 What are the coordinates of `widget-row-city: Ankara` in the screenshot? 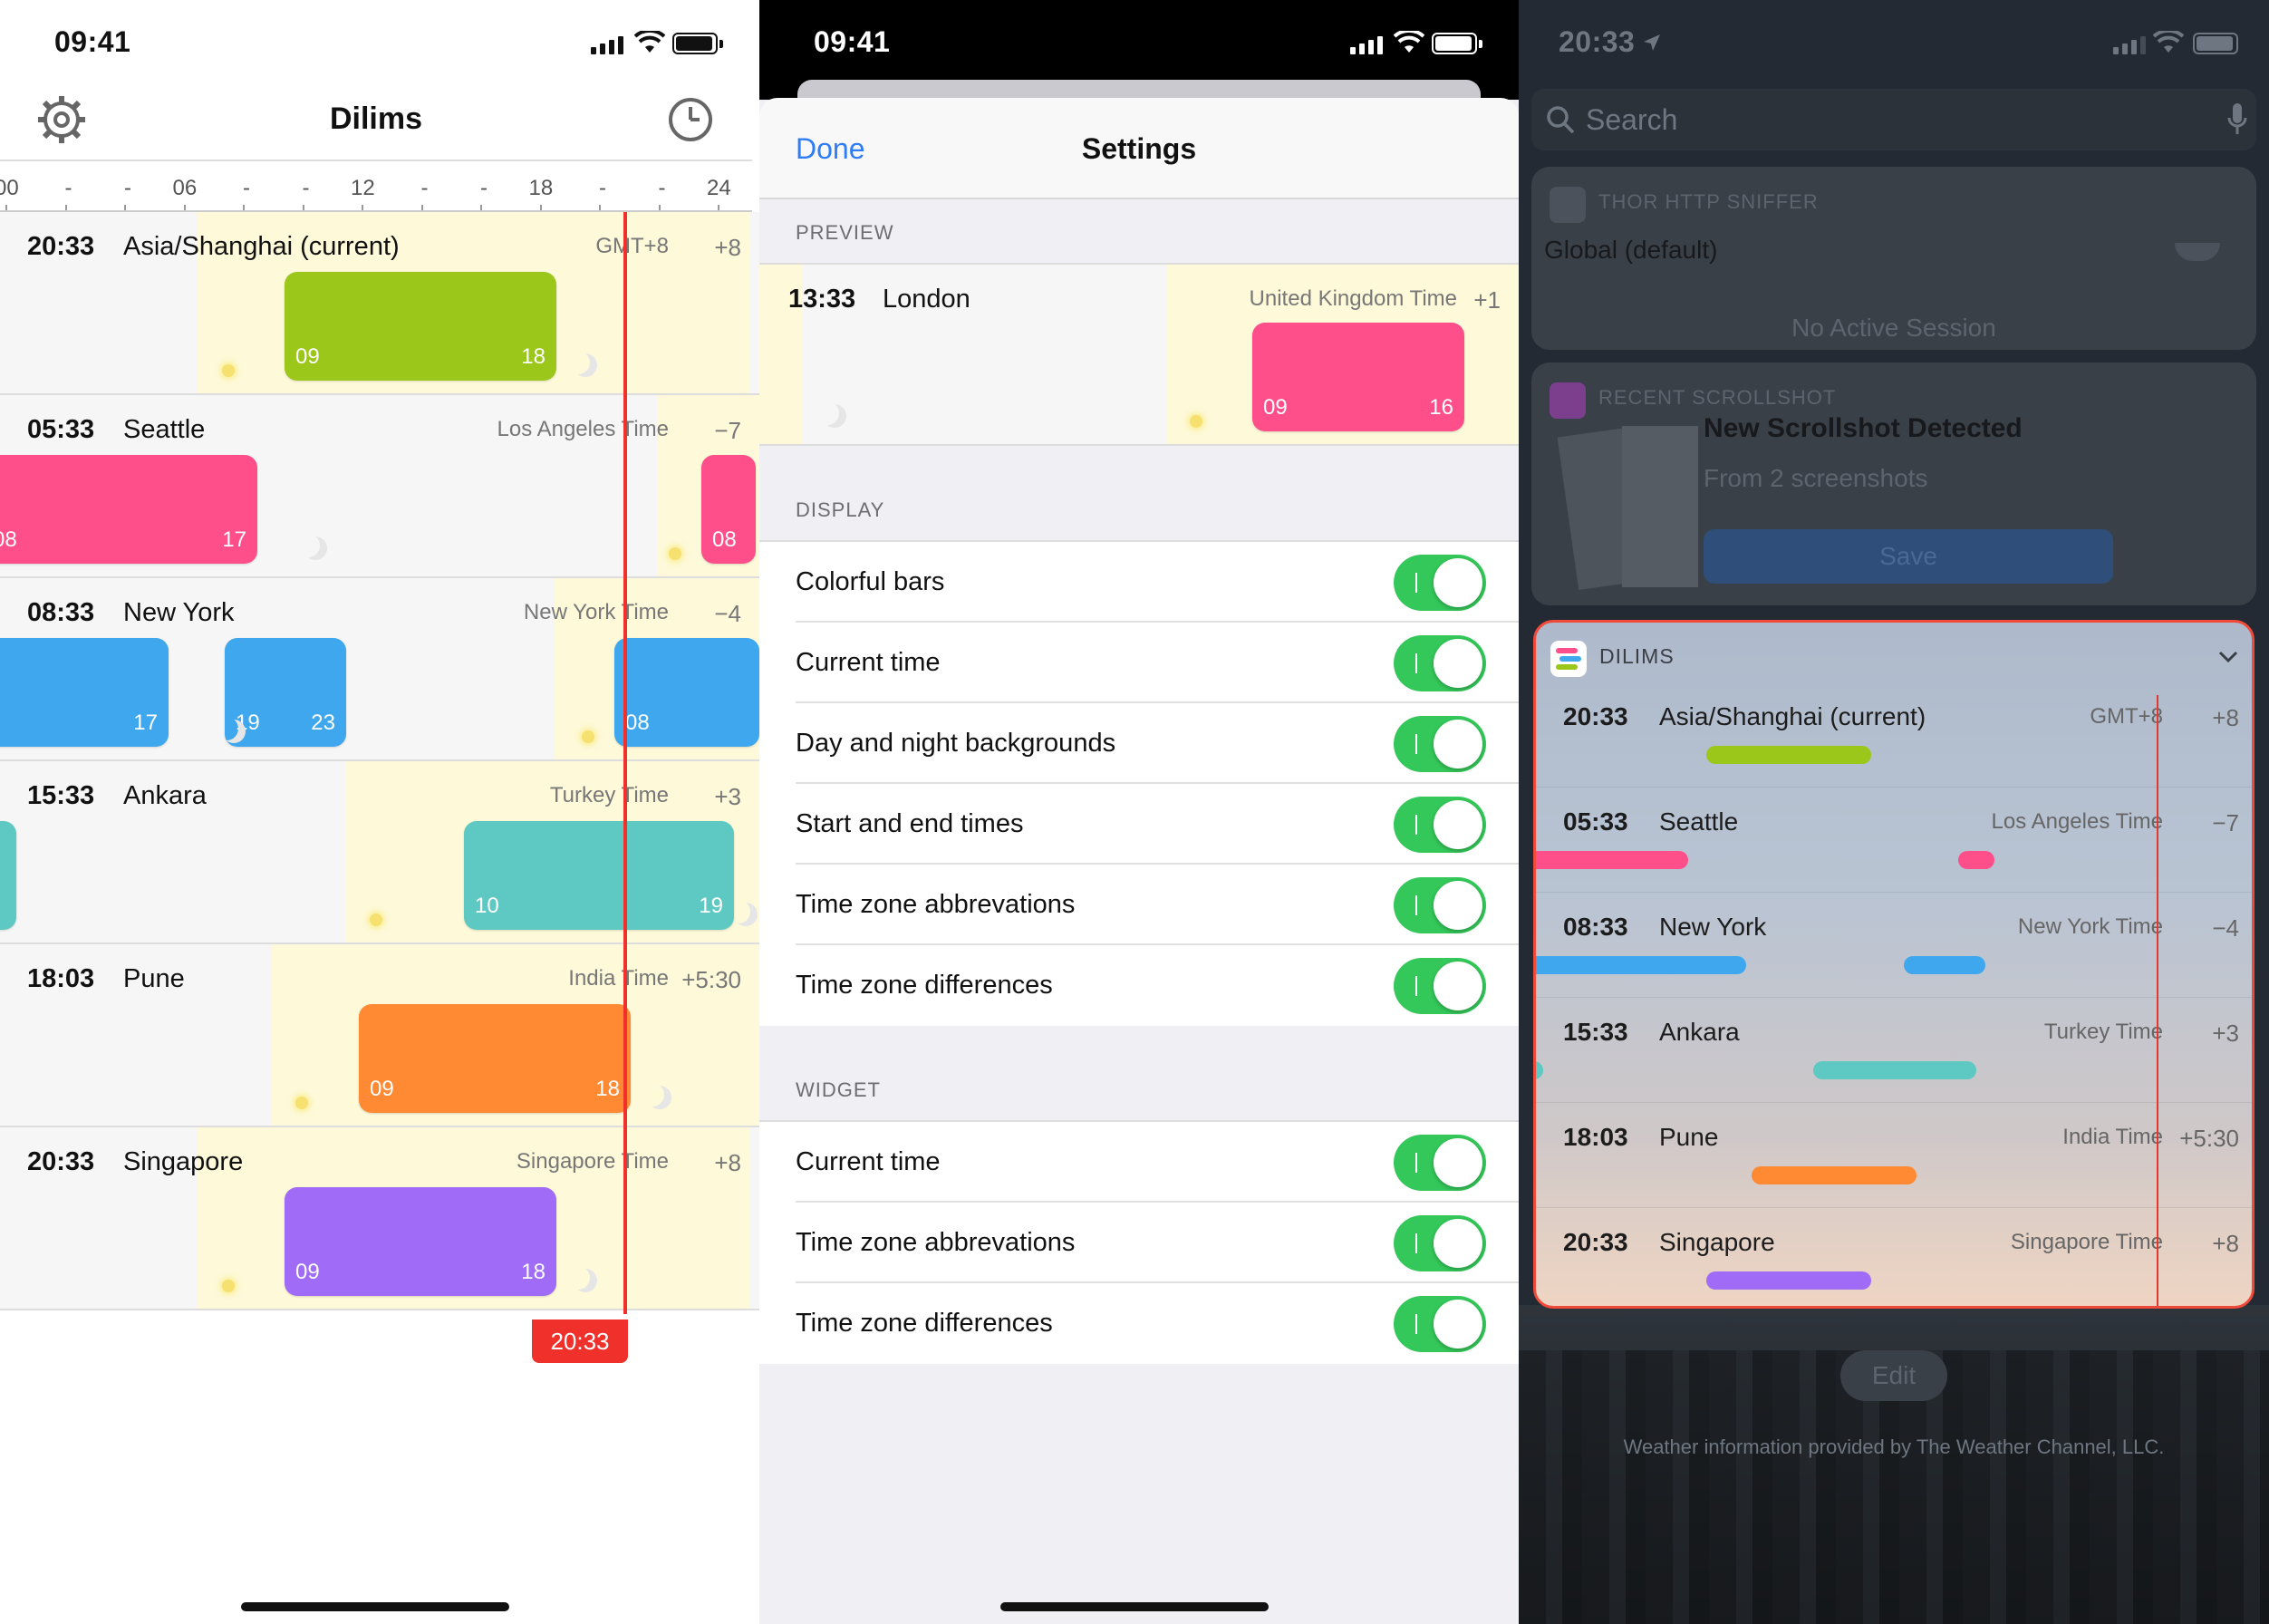 It's located at (1700, 1032).